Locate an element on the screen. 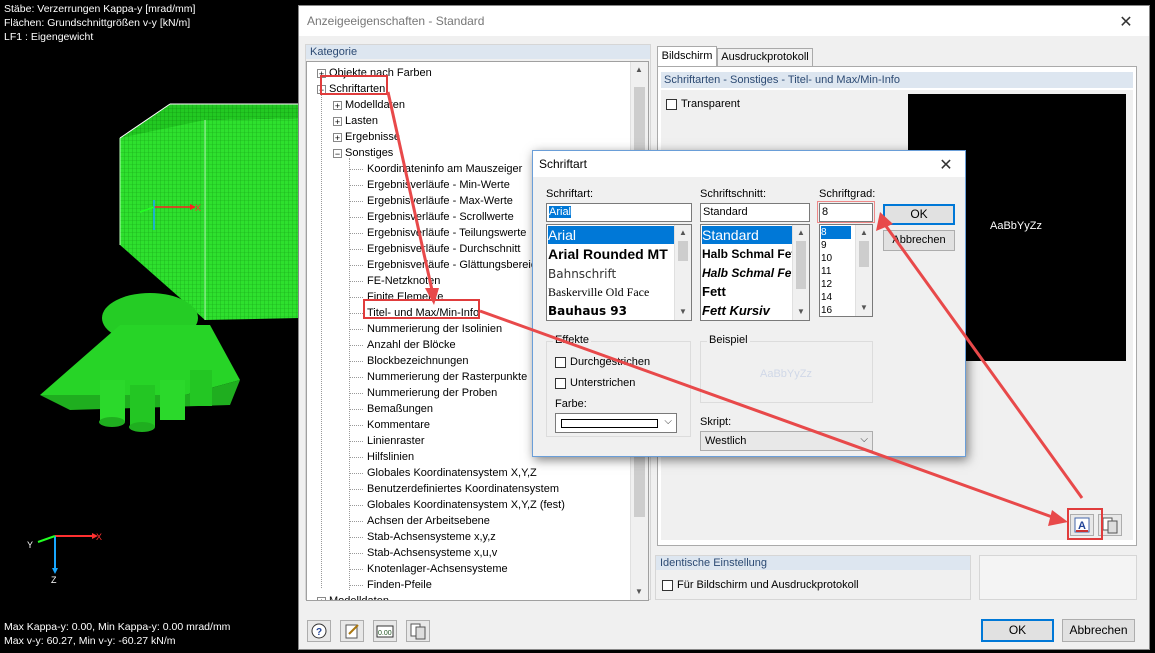 Image resolution: width=1155 pixels, height=653 pixels. tree-item: Lasten is located at coordinates (361, 121).